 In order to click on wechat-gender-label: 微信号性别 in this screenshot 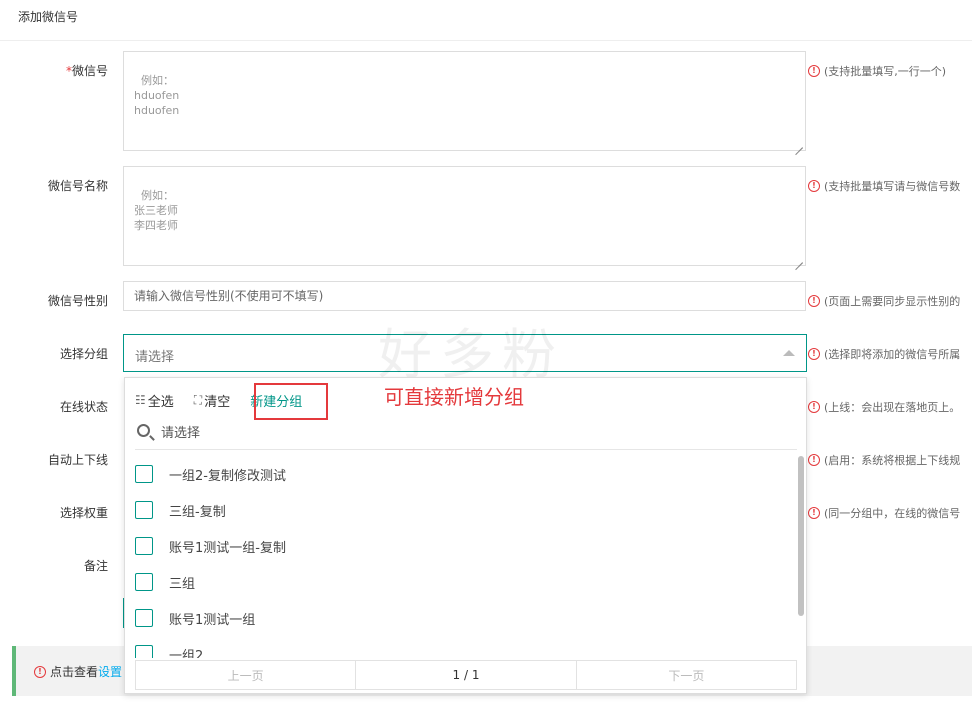, I will do `click(77, 301)`.